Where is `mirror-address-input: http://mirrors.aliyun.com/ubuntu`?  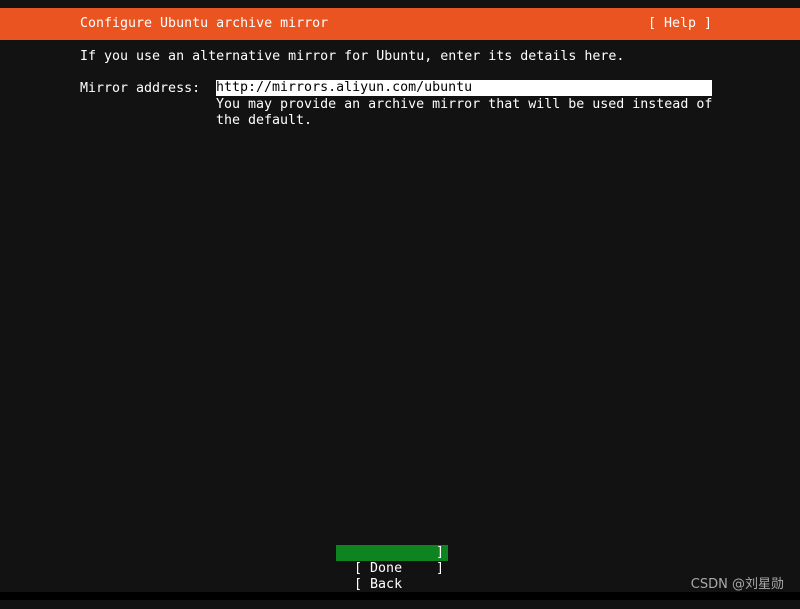 mirror-address-input: http://mirrors.aliyun.com/ubuntu is located at coordinates (464, 88).